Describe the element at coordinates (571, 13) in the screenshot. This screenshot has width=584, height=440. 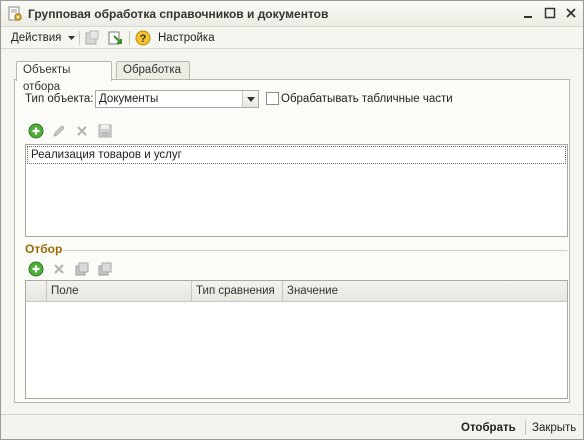
I see `close-icon` at that location.